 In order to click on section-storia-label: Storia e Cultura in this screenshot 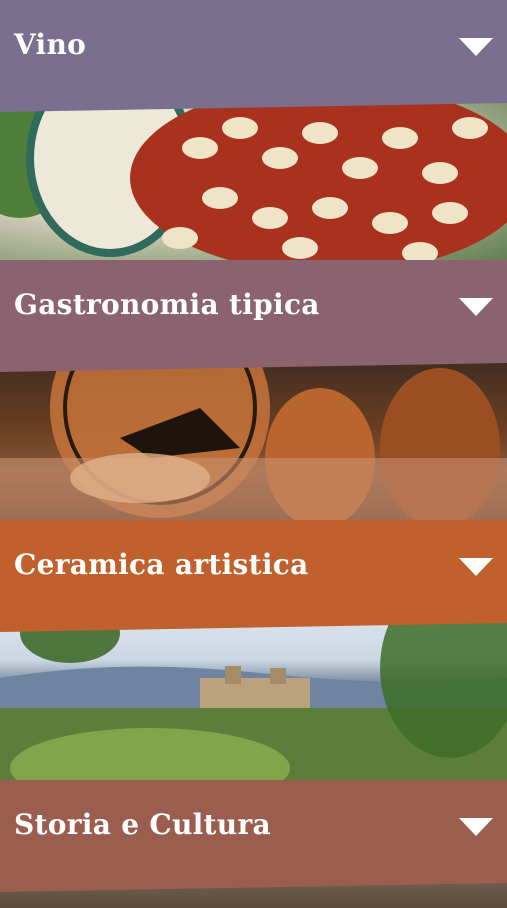, I will do `click(142, 824)`.